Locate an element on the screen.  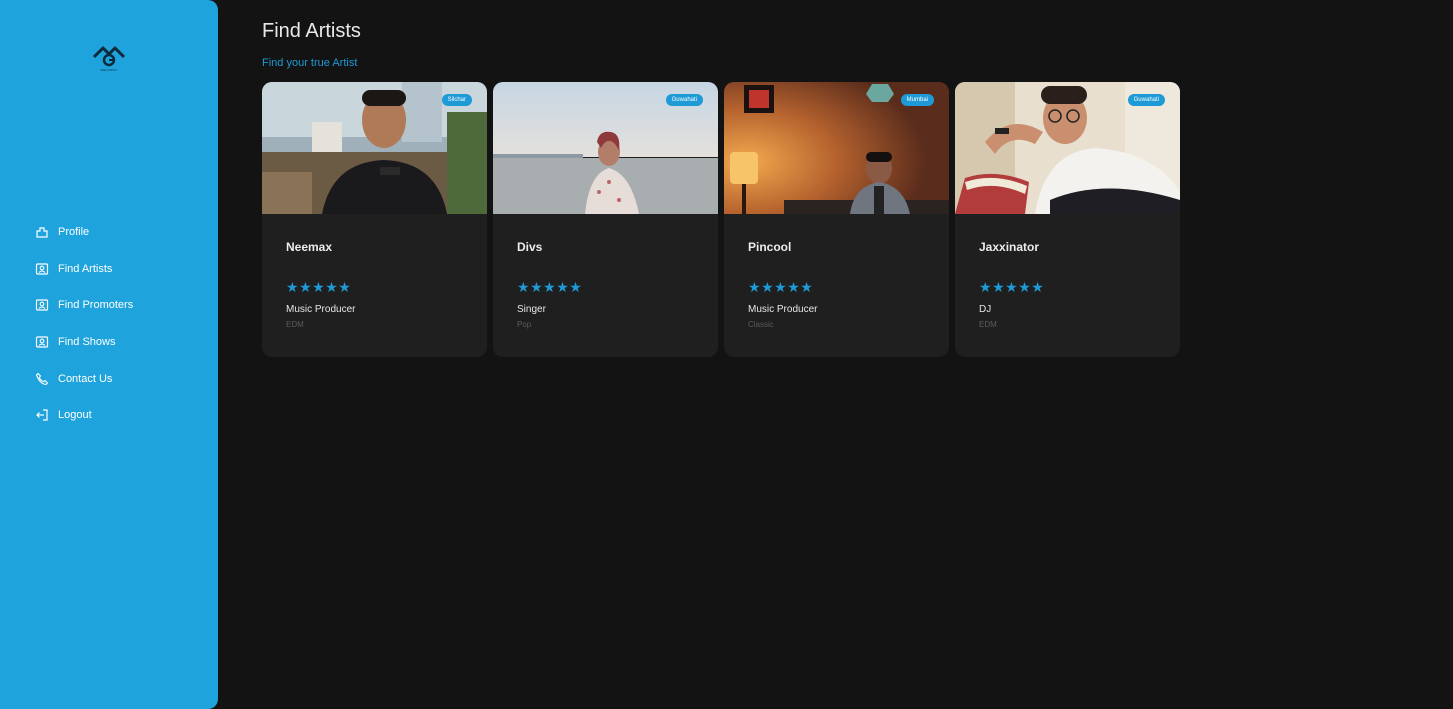
artist-photo: Mumbai is located at coordinates (836, 148).